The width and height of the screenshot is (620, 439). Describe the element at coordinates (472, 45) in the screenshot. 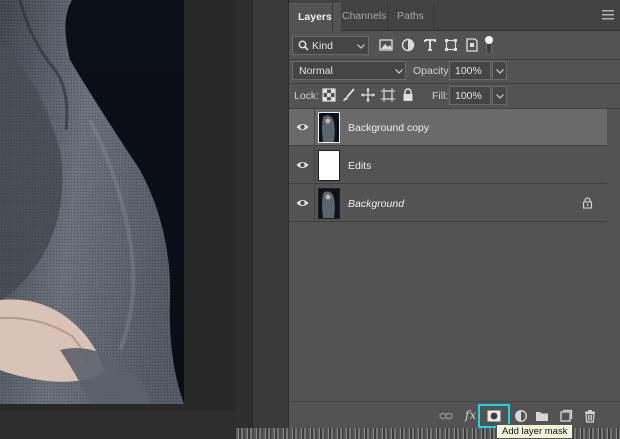

I see `smart-object-filter-icon` at that location.